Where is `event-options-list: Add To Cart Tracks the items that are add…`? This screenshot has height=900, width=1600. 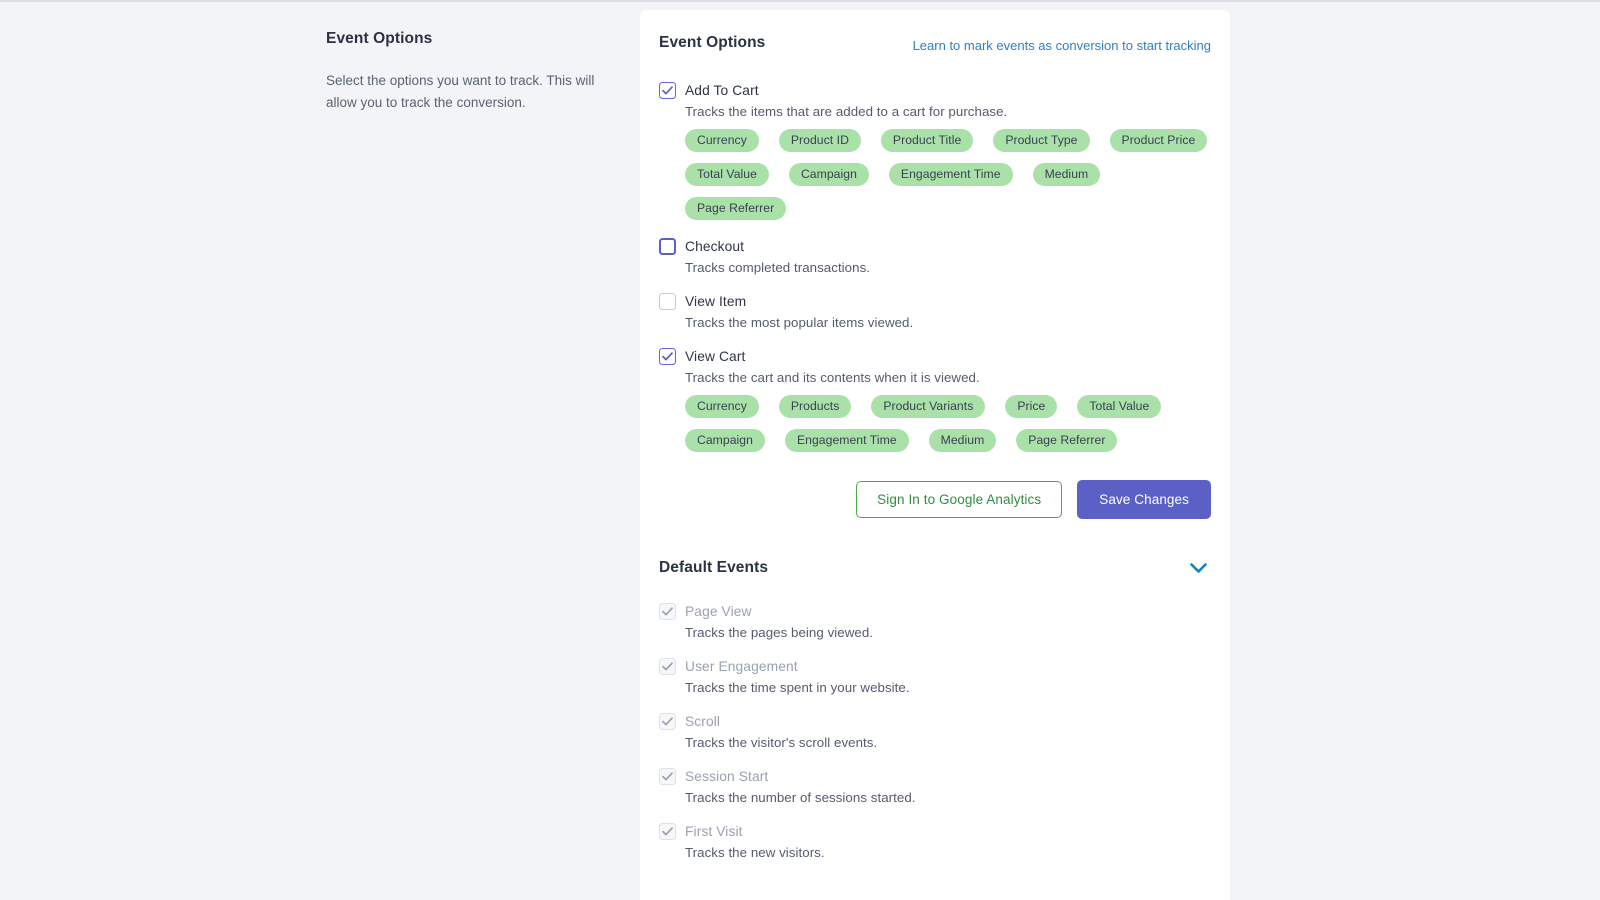 event-options-list: Add To Cart Tracks the items that are add… is located at coordinates (935, 266).